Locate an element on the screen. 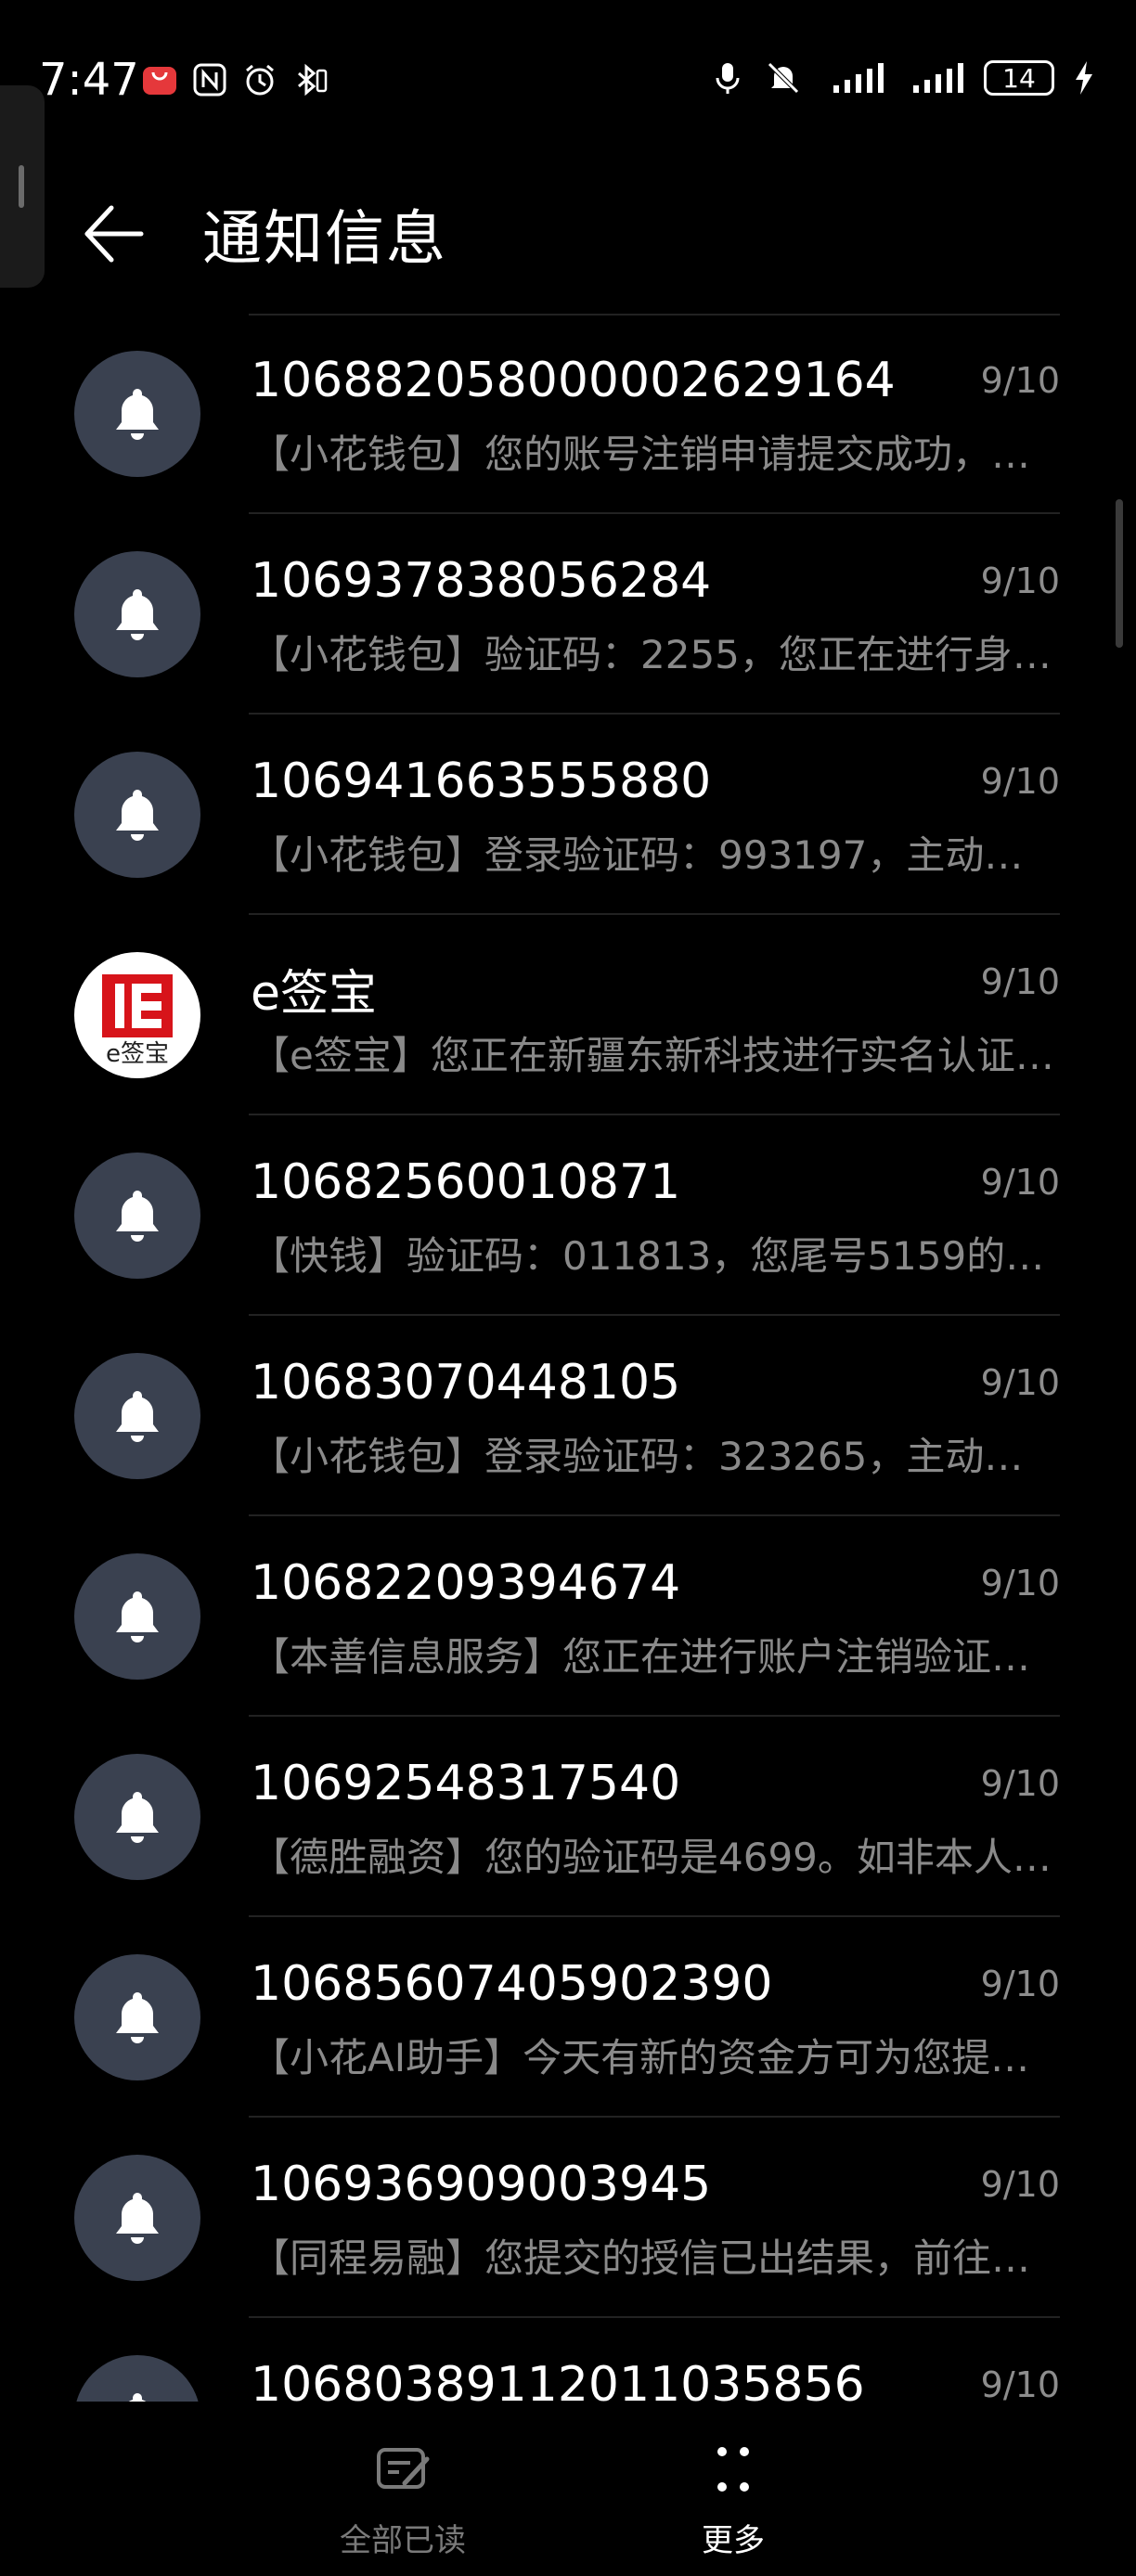  message-preview: 【小花钱包】验证码：2255，您正在进行身份验证，请勿泄露 is located at coordinates (655, 654).